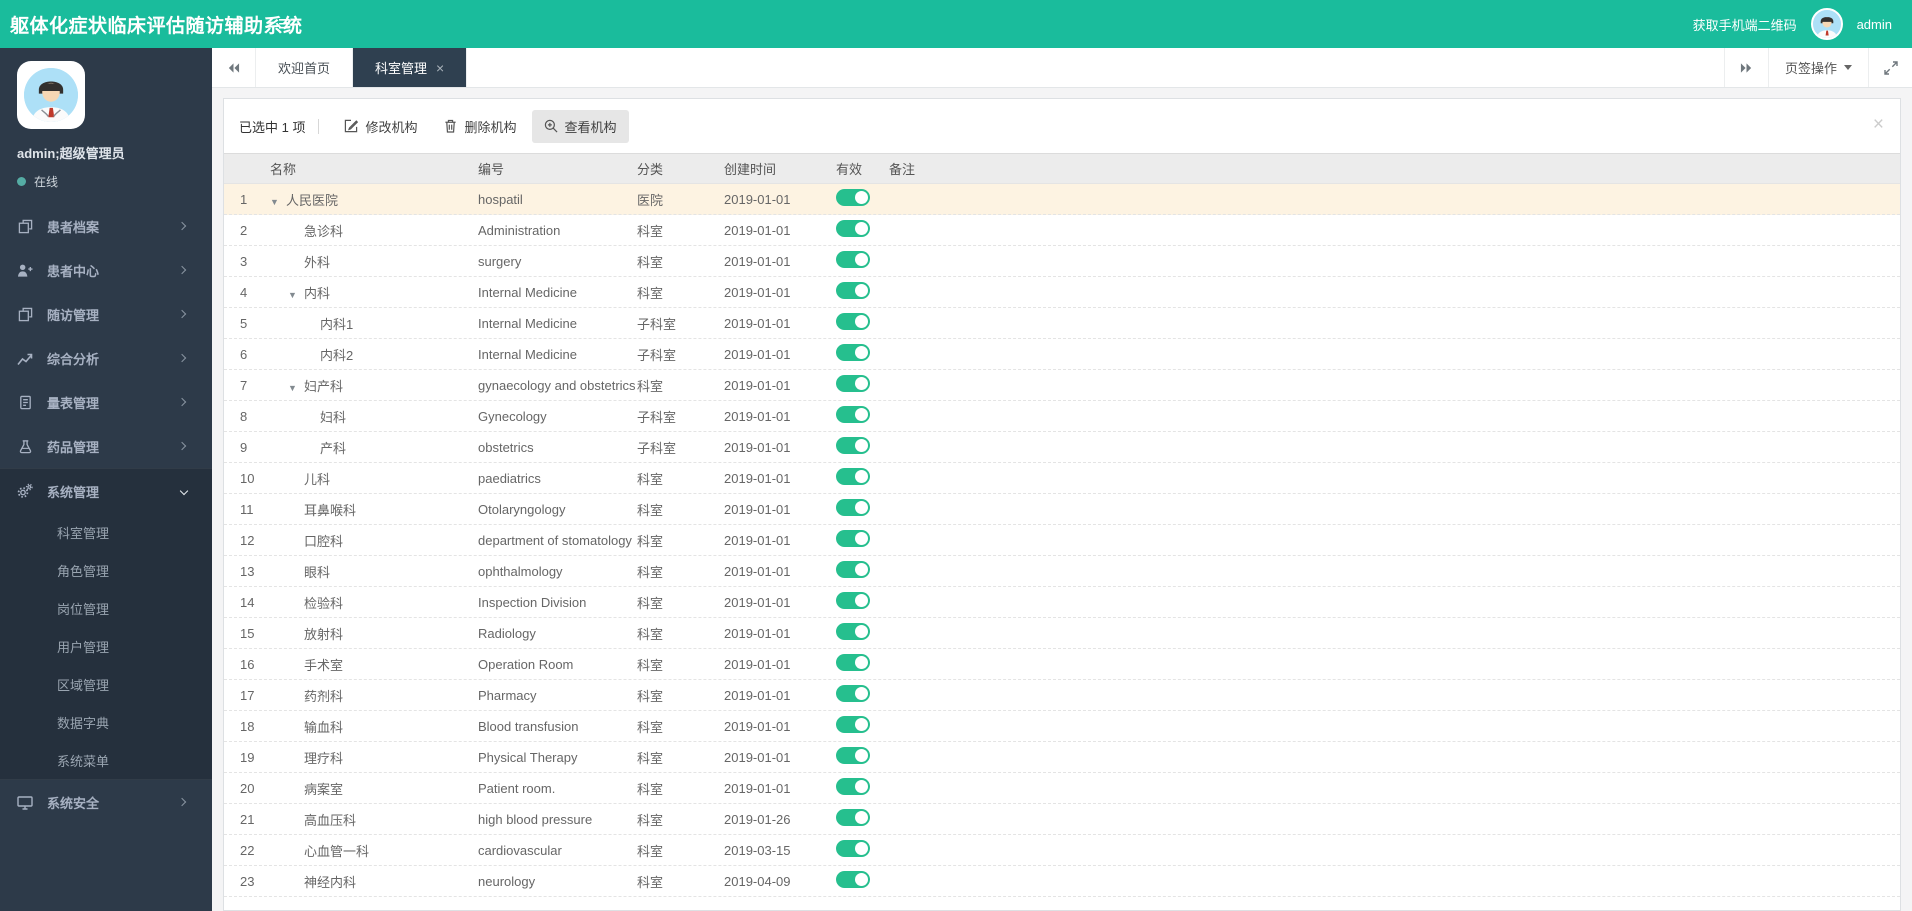 The width and height of the screenshot is (1912, 911). What do you see at coordinates (1062, 850) in the screenshot?
I see `table-row: 22 ▼心血管一科 cardiovascular 科室 2019-03-15` at bounding box center [1062, 850].